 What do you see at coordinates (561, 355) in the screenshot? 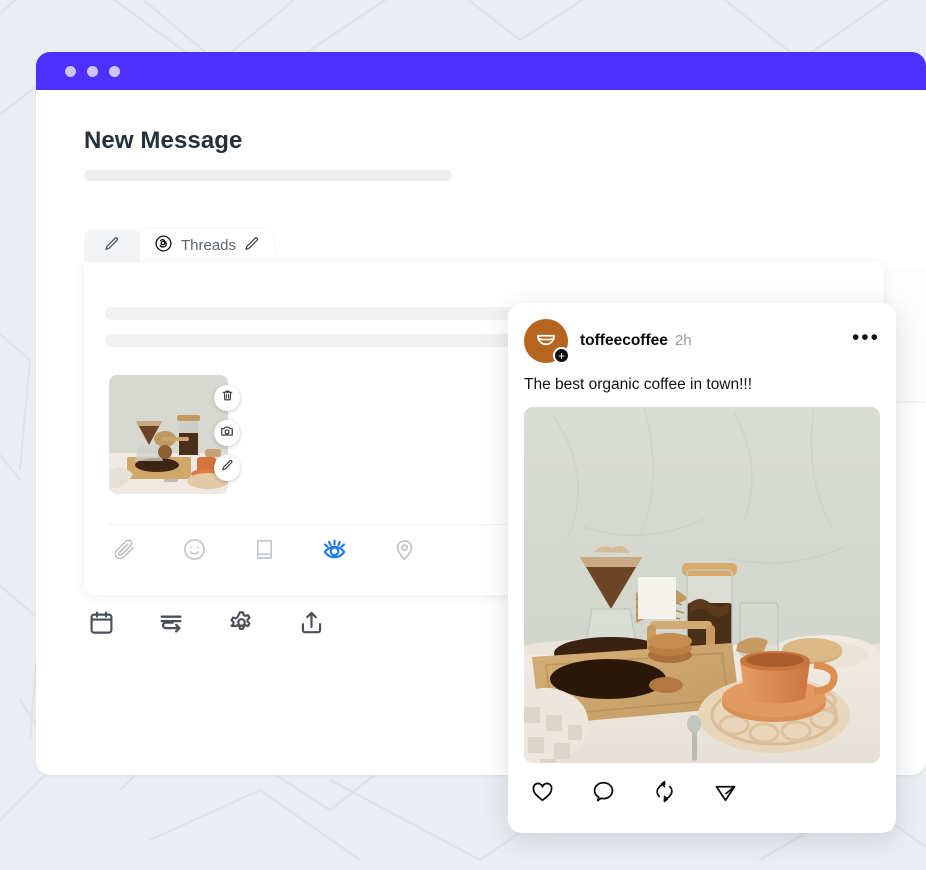
I see `add-account-badge: +` at bounding box center [561, 355].